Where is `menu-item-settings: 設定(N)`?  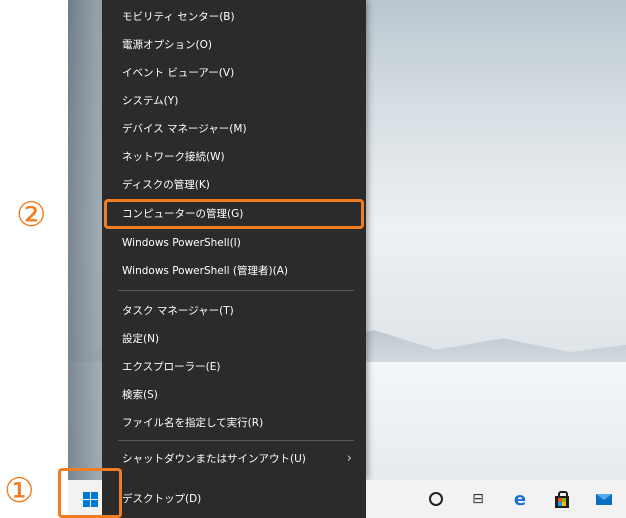 menu-item-settings: 設定(N) is located at coordinates (234, 339).